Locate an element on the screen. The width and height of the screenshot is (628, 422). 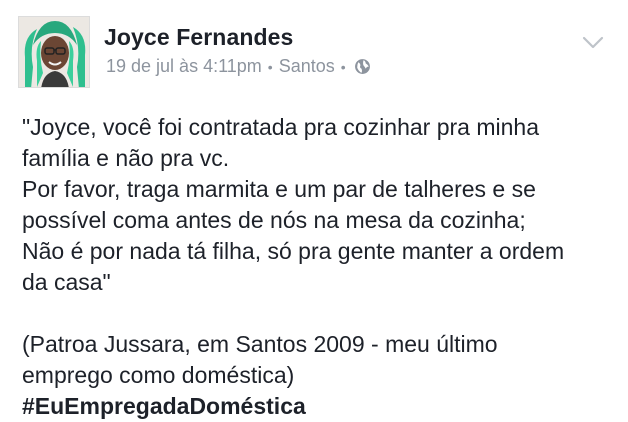
quote-source-line: emprego como doméstica) is located at coordinates (158, 375).